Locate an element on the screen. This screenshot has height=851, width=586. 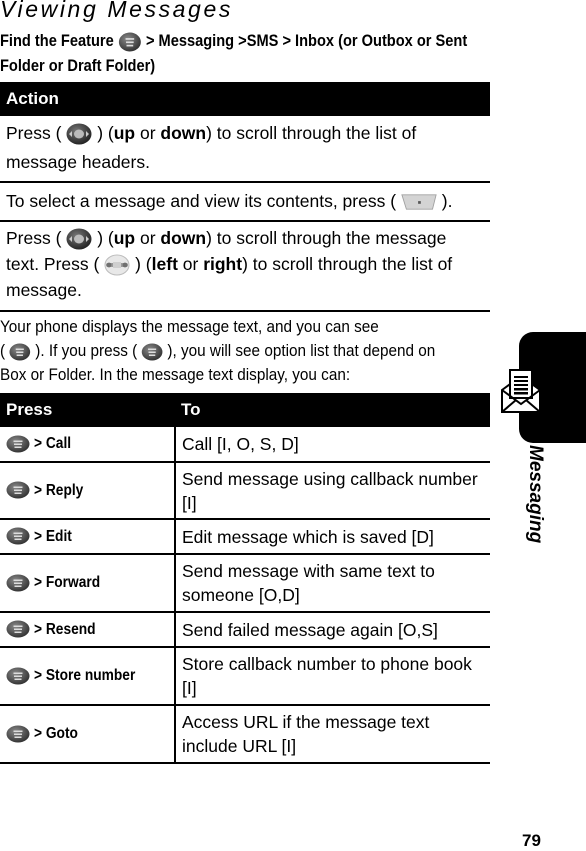
nav-left-right-icon is located at coordinates (117, 265).